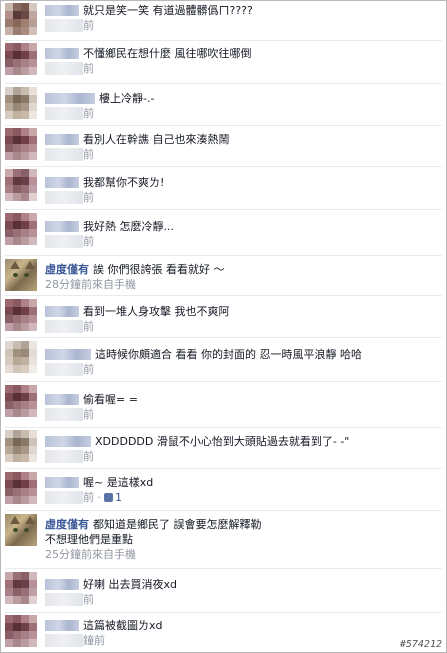  What do you see at coordinates (118, 482) in the screenshot?
I see `comment-text: 喔~ 是這樣xd` at bounding box center [118, 482].